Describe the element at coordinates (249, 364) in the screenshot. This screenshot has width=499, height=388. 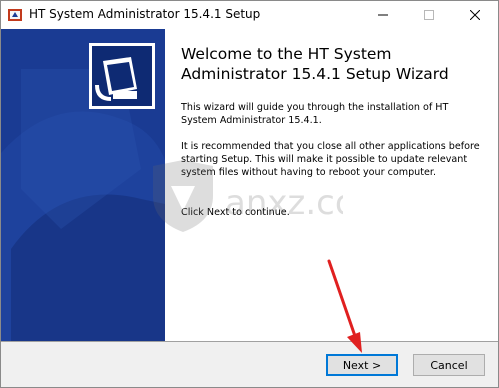
I see `button-bar: Next > Cancel` at that location.